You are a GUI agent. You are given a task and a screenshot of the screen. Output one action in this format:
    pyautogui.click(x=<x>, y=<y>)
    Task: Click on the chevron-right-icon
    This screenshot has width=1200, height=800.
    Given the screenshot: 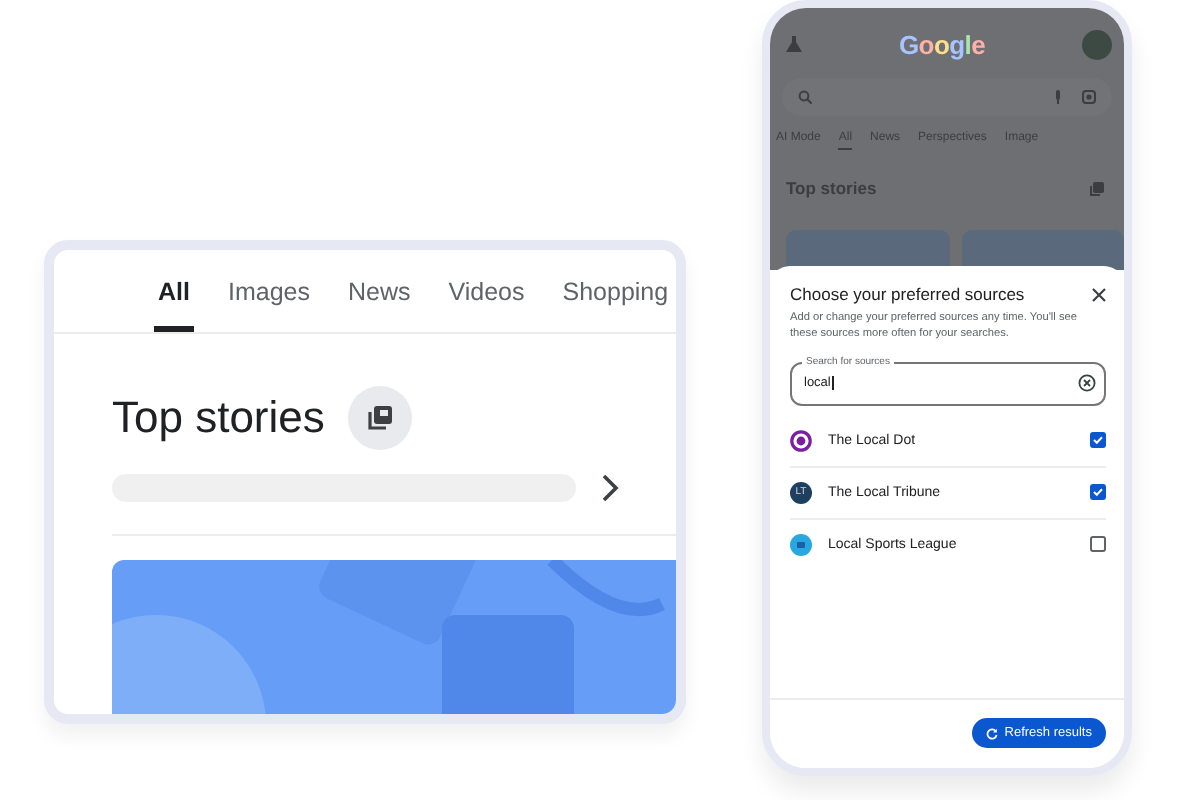 What is the action you would take?
    pyautogui.click(x=610, y=488)
    